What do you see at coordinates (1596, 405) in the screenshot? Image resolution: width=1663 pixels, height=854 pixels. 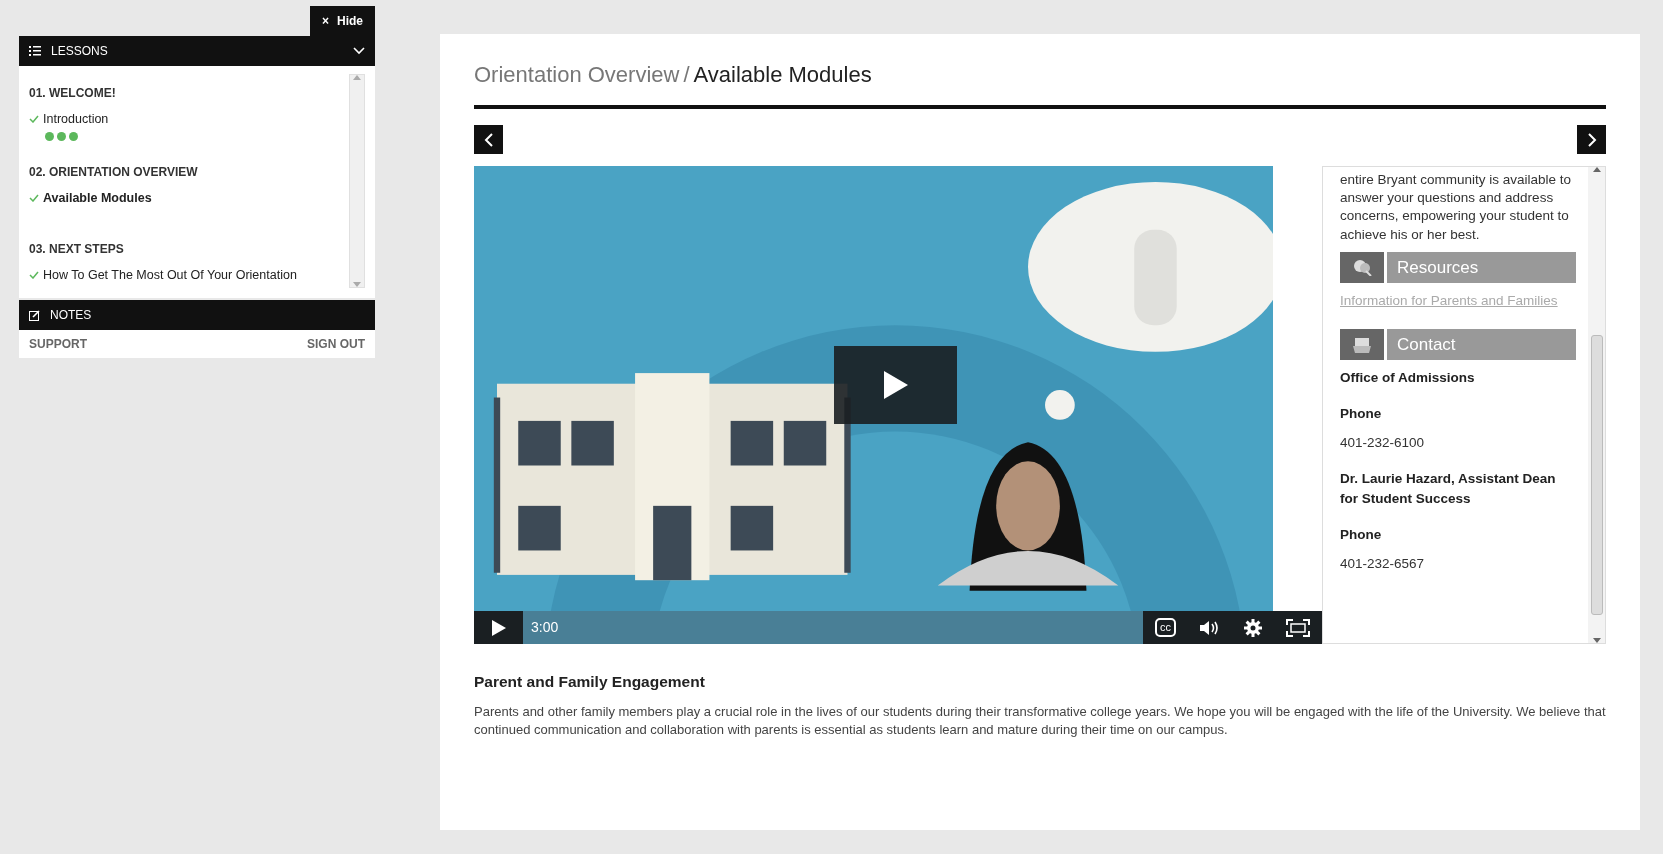 I see `scrollbar` at bounding box center [1596, 405].